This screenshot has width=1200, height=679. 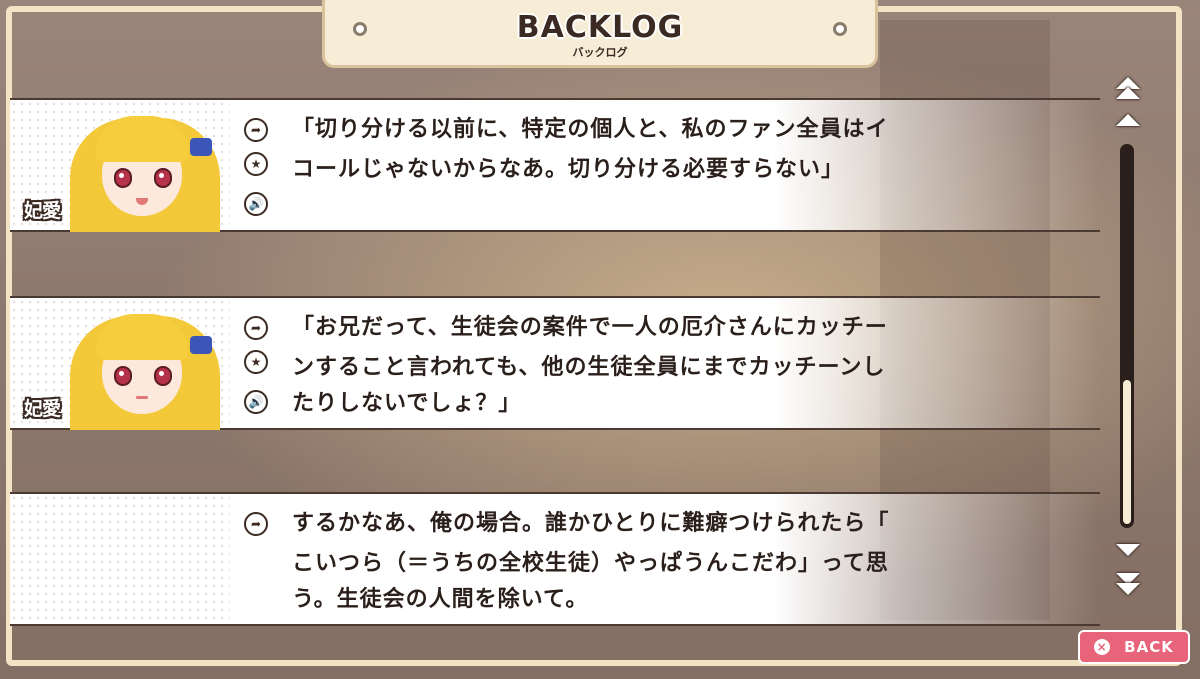 I want to click on page-subtitle: バックログ, so click(x=600, y=52).